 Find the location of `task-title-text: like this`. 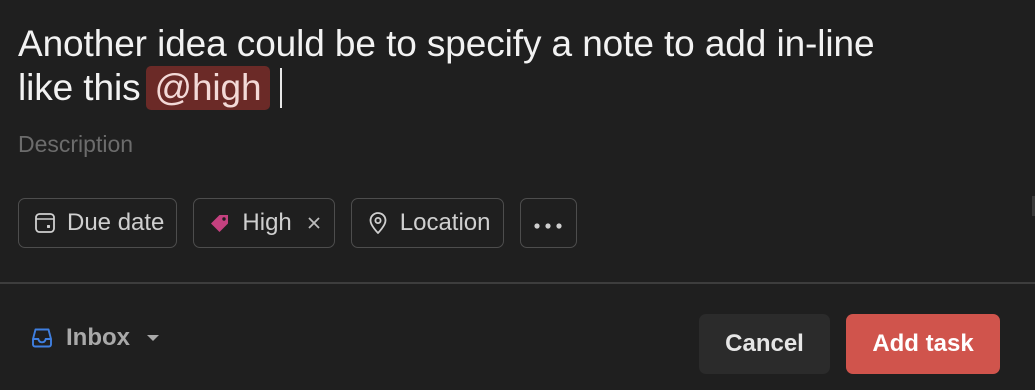

task-title-text: like this is located at coordinates (79, 87).